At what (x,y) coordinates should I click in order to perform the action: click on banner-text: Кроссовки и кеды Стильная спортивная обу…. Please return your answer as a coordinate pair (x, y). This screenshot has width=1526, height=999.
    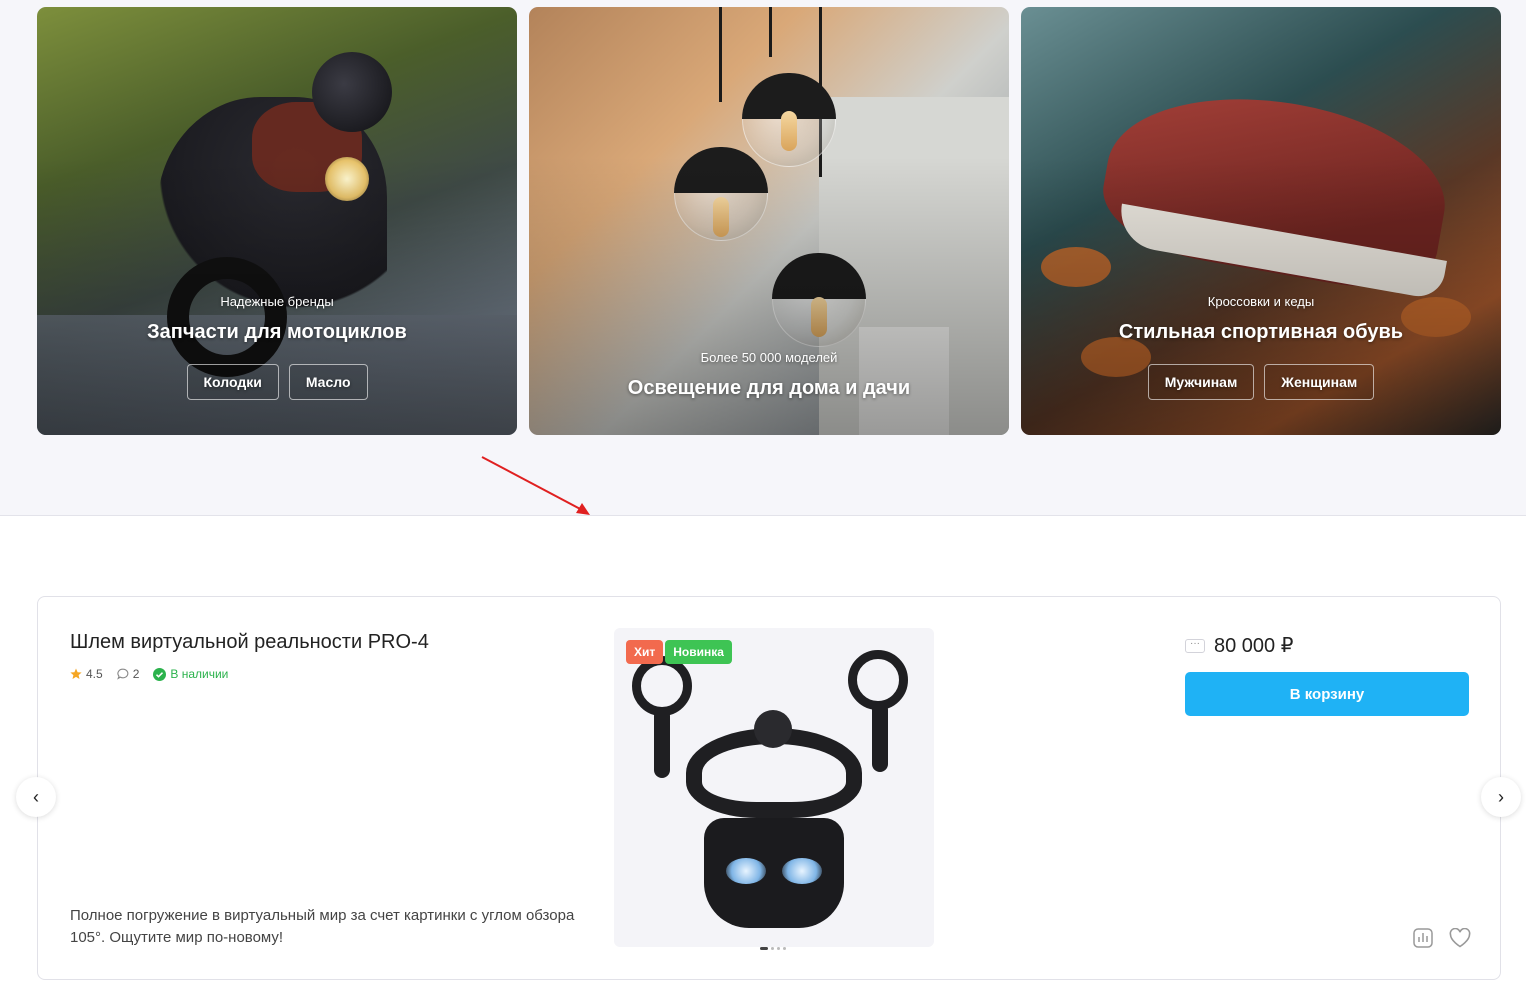
    Looking at the image, I should click on (1261, 347).